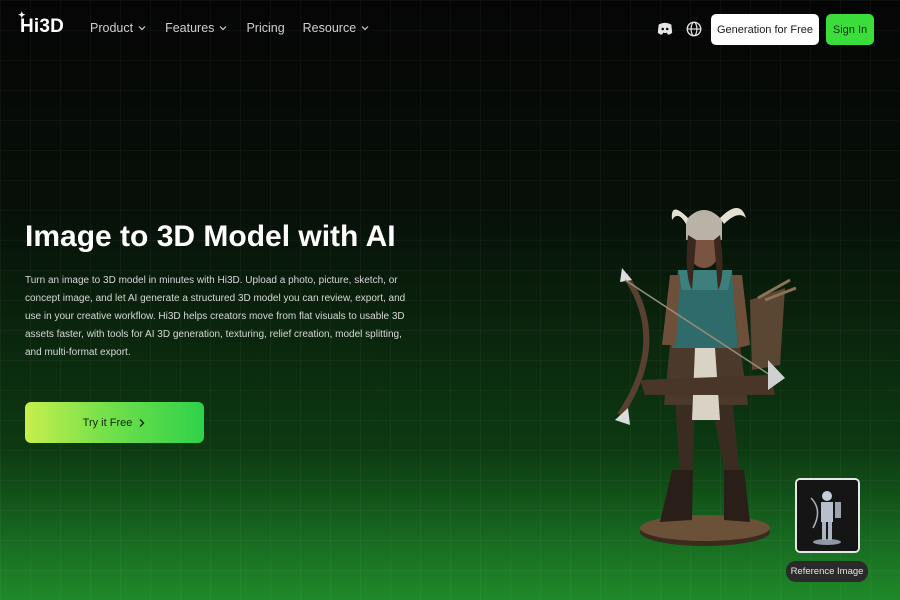 The width and height of the screenshot is (900, 600). I want to click on sparkle-icon: ✦, so click(22, 15).